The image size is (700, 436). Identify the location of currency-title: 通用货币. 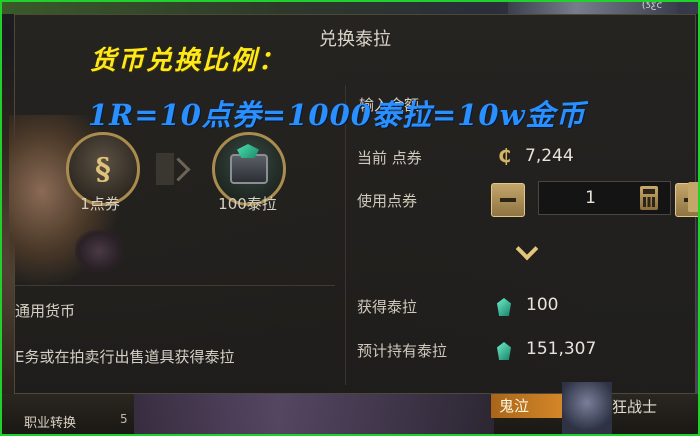
(45, 311).